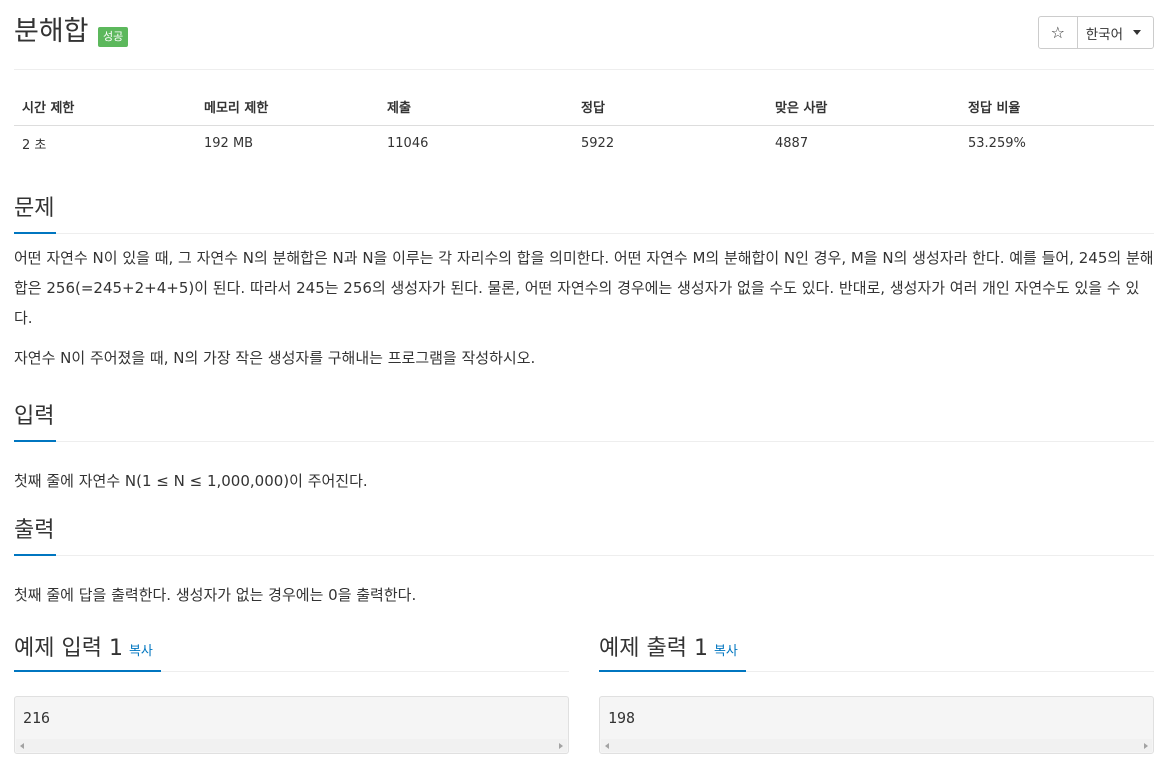 This screenshot has height=774, width=1175. Describe the element at coordinates (291, 745) in the screenshot. I see `sample-input-scrollbar` at that location.